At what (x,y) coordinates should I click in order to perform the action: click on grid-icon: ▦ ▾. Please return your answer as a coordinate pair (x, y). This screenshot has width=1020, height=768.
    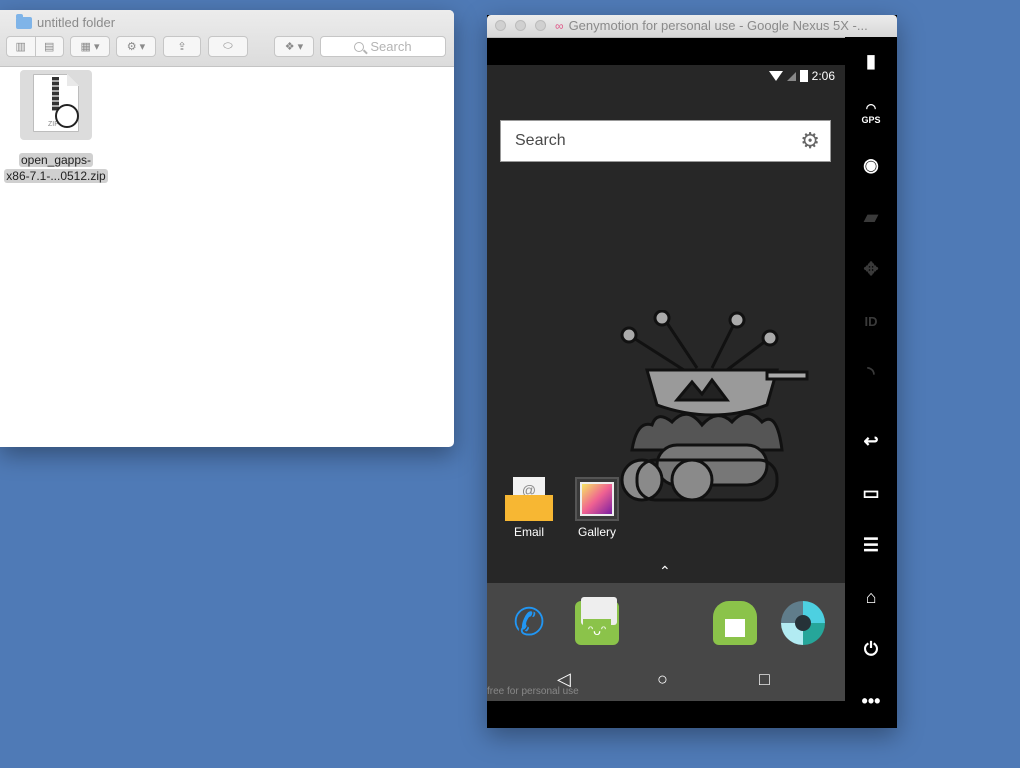
    Looking at the image, I should click on (90, 47).